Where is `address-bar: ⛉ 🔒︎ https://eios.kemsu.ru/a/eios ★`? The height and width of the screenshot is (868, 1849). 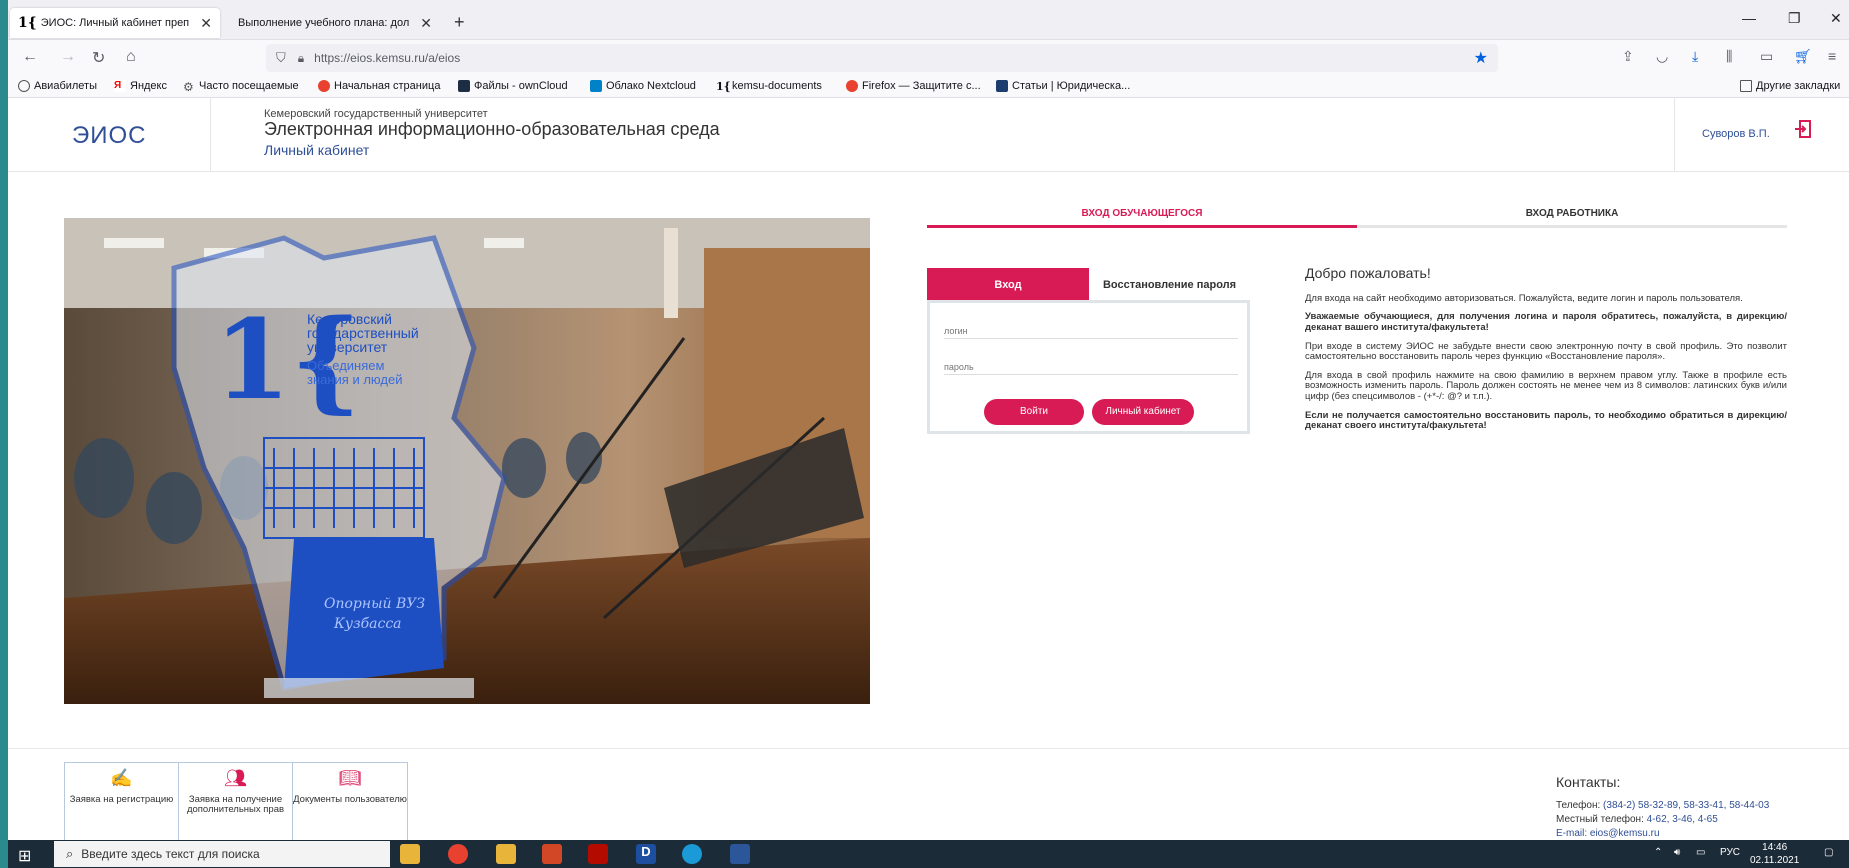
address-bar: ⛉ 🔒︎ https://eios.kemsu.ru/a/eios ★ is located at coordinates (882, 58).